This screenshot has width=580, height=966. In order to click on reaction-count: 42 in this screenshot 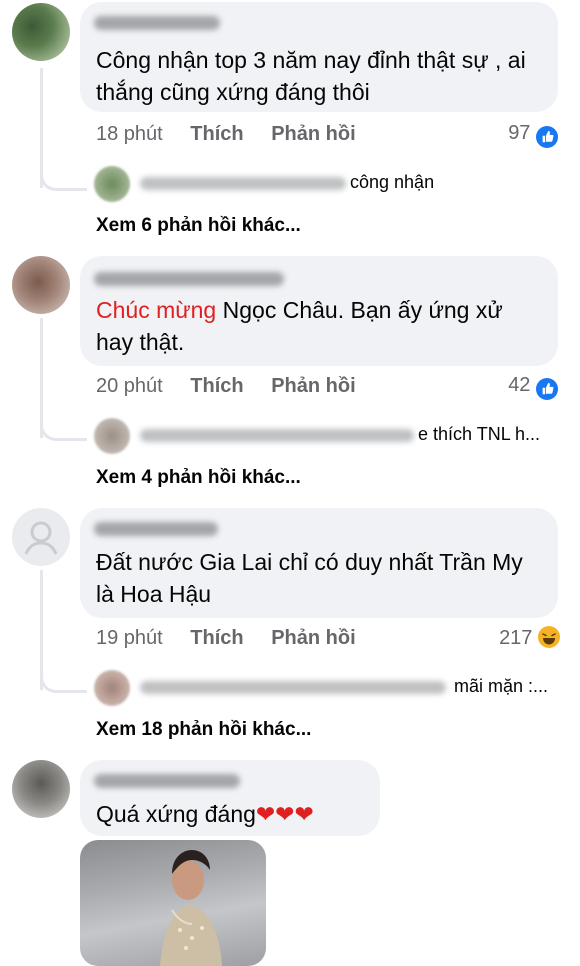, I will do `click(519, 385)`.